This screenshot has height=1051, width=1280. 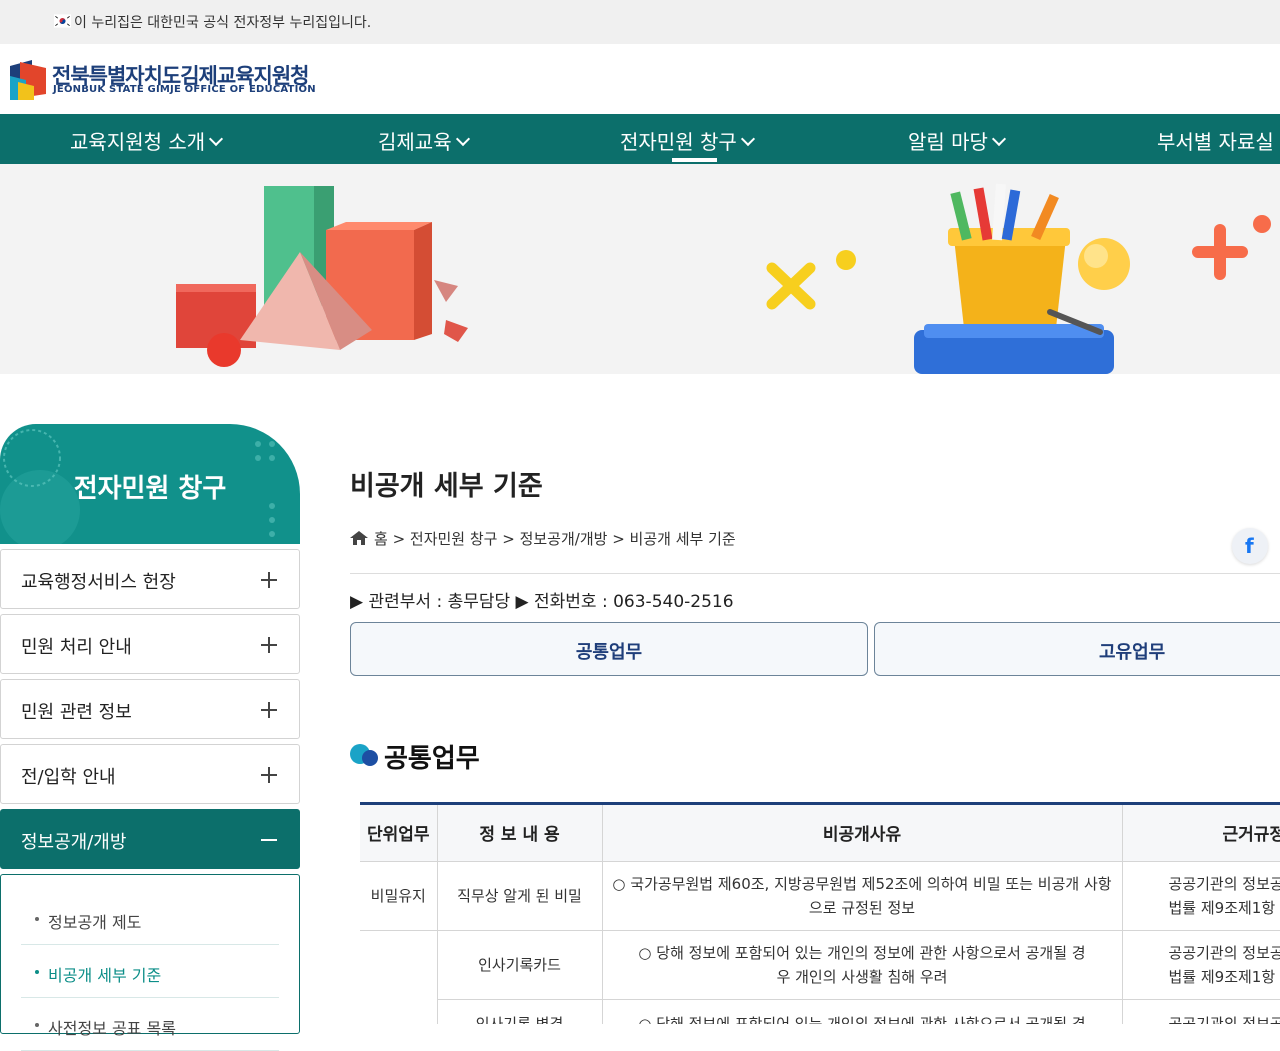 What do you see at coordinates (446, 486) in the screenshot?
I see `page-title: 비공개 세부 기준` at bounding box center [446, 486].